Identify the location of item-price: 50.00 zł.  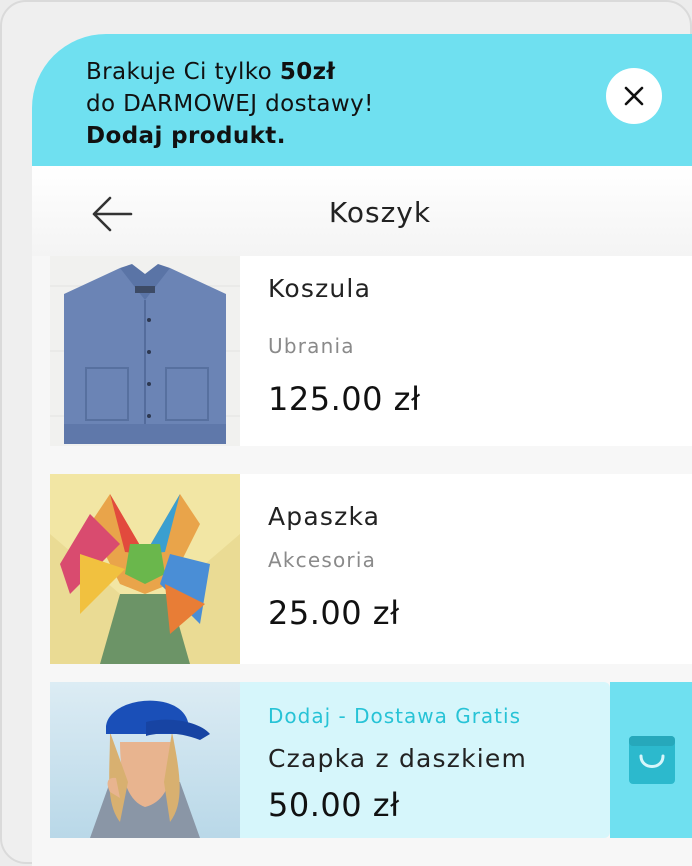
(334, 805).